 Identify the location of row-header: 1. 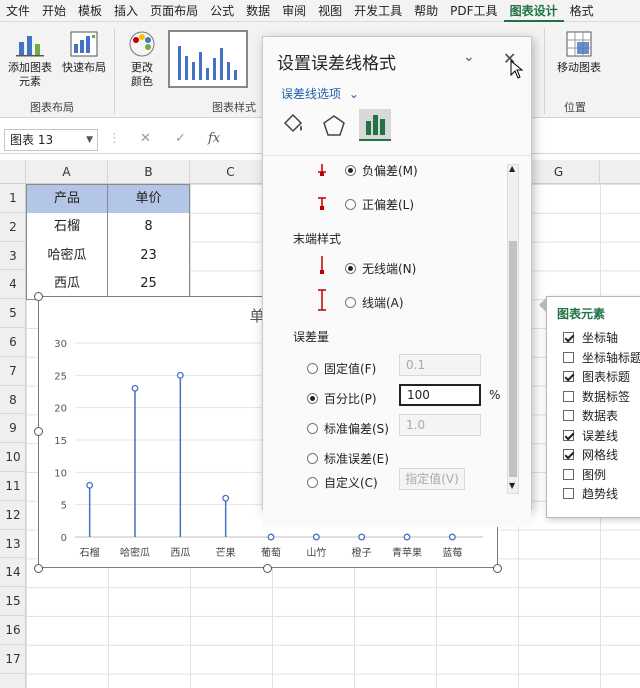
(13, 198).